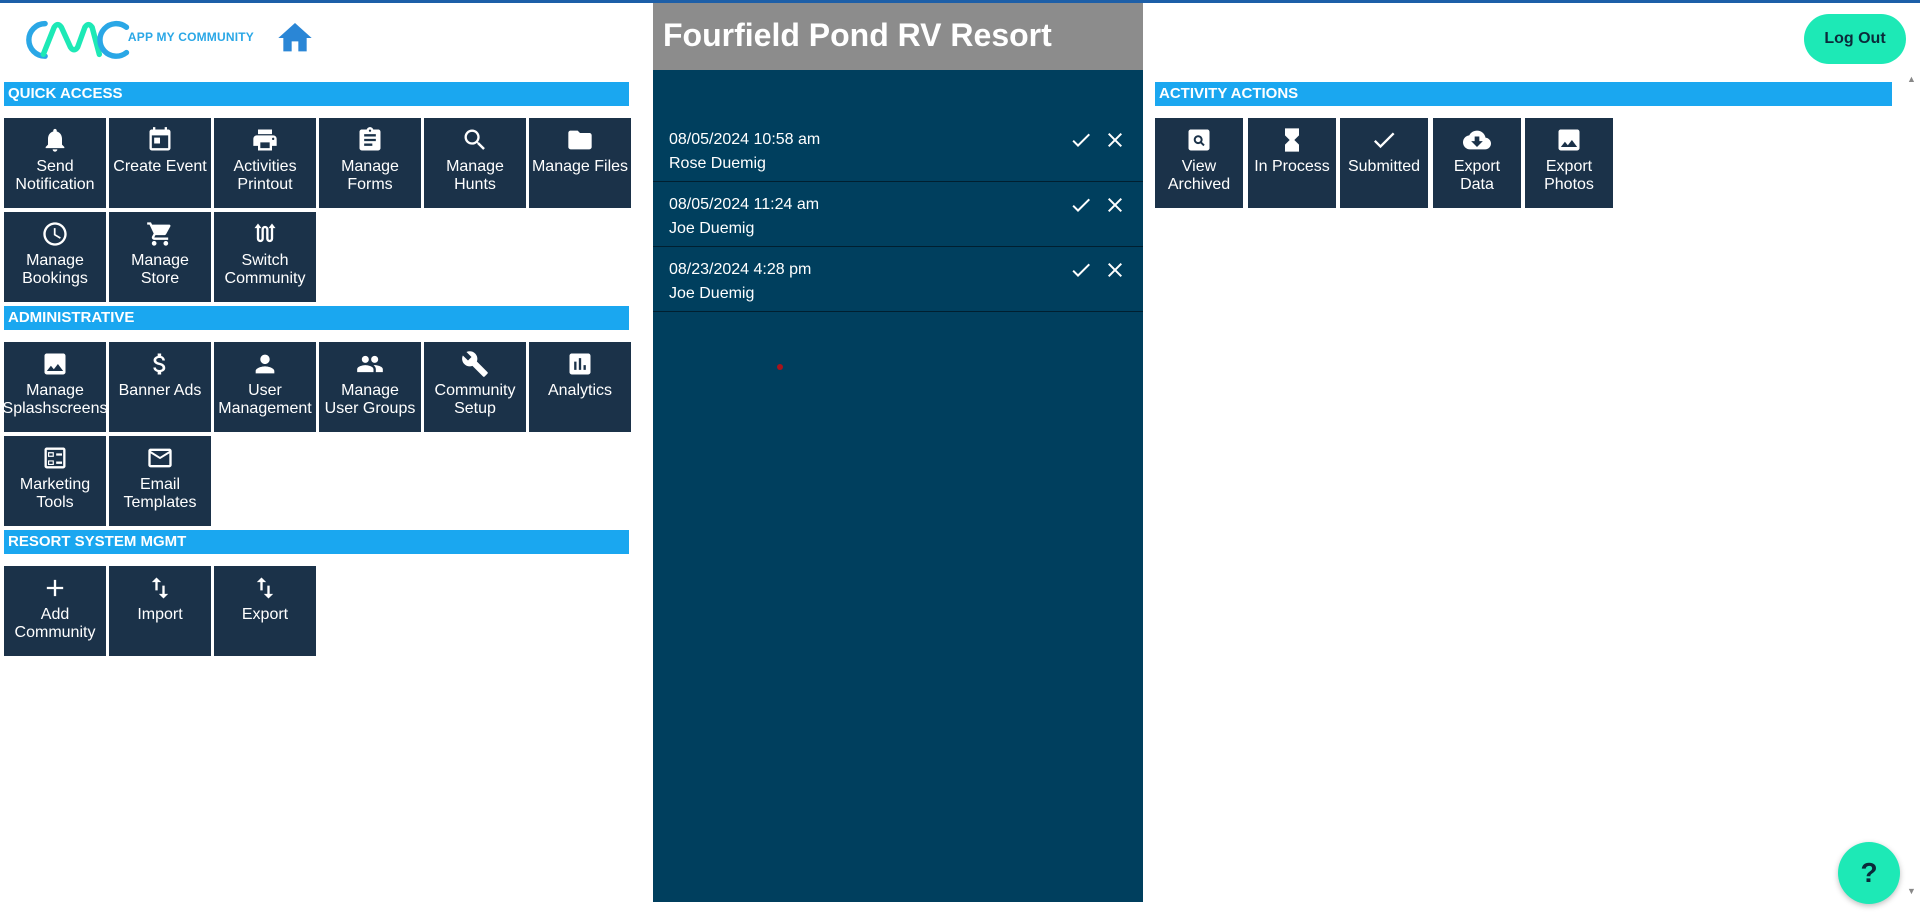 The height and width of the screenshot is (919, 1920). I want to click on export-arrows-icon, so click(265, 588).